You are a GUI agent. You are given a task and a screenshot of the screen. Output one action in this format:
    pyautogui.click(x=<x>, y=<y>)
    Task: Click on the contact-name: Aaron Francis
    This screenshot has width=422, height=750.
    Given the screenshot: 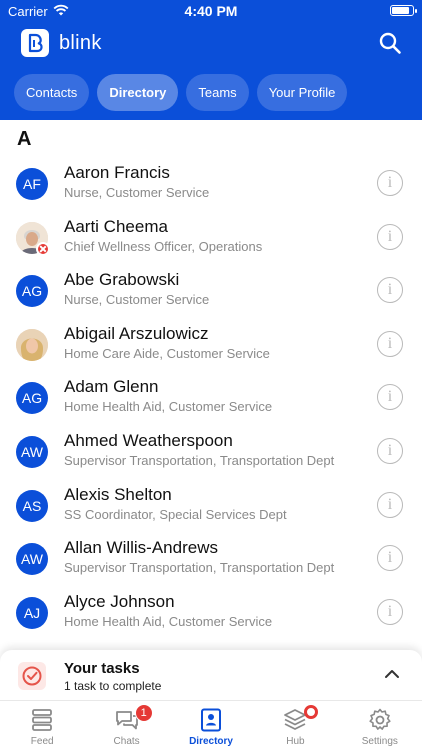 What is the action you would take?
    pyautogui.click(x=117, y=172)
    